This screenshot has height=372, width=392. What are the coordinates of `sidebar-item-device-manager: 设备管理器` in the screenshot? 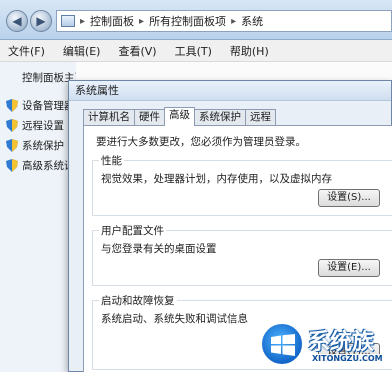 It's located at (40, 105).